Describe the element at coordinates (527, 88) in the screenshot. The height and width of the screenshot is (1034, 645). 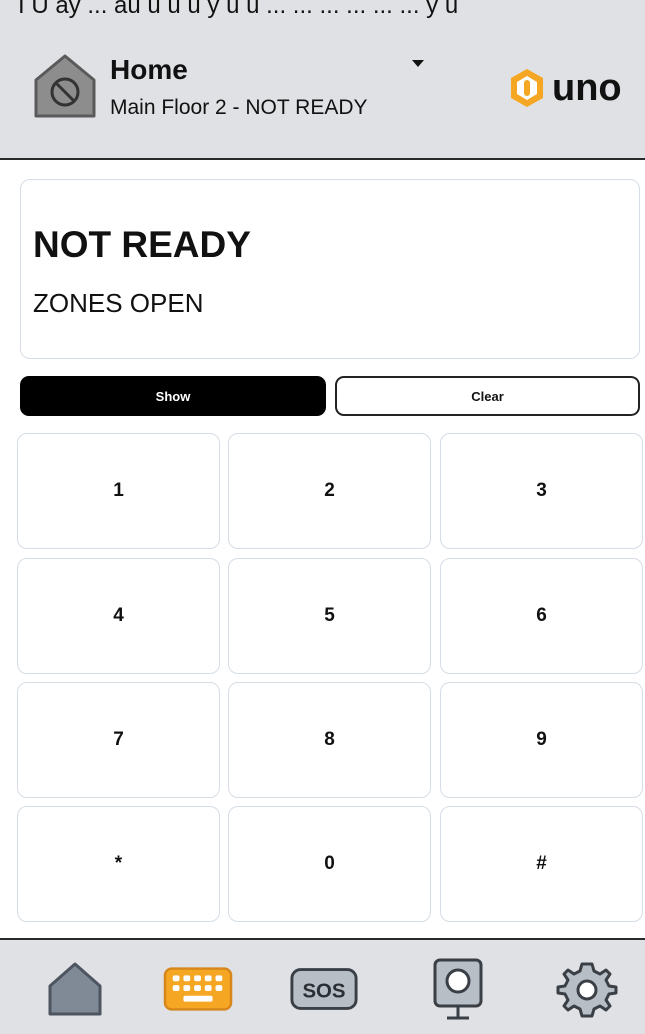
I see `brand-logo-hexagon-icon` at that location.